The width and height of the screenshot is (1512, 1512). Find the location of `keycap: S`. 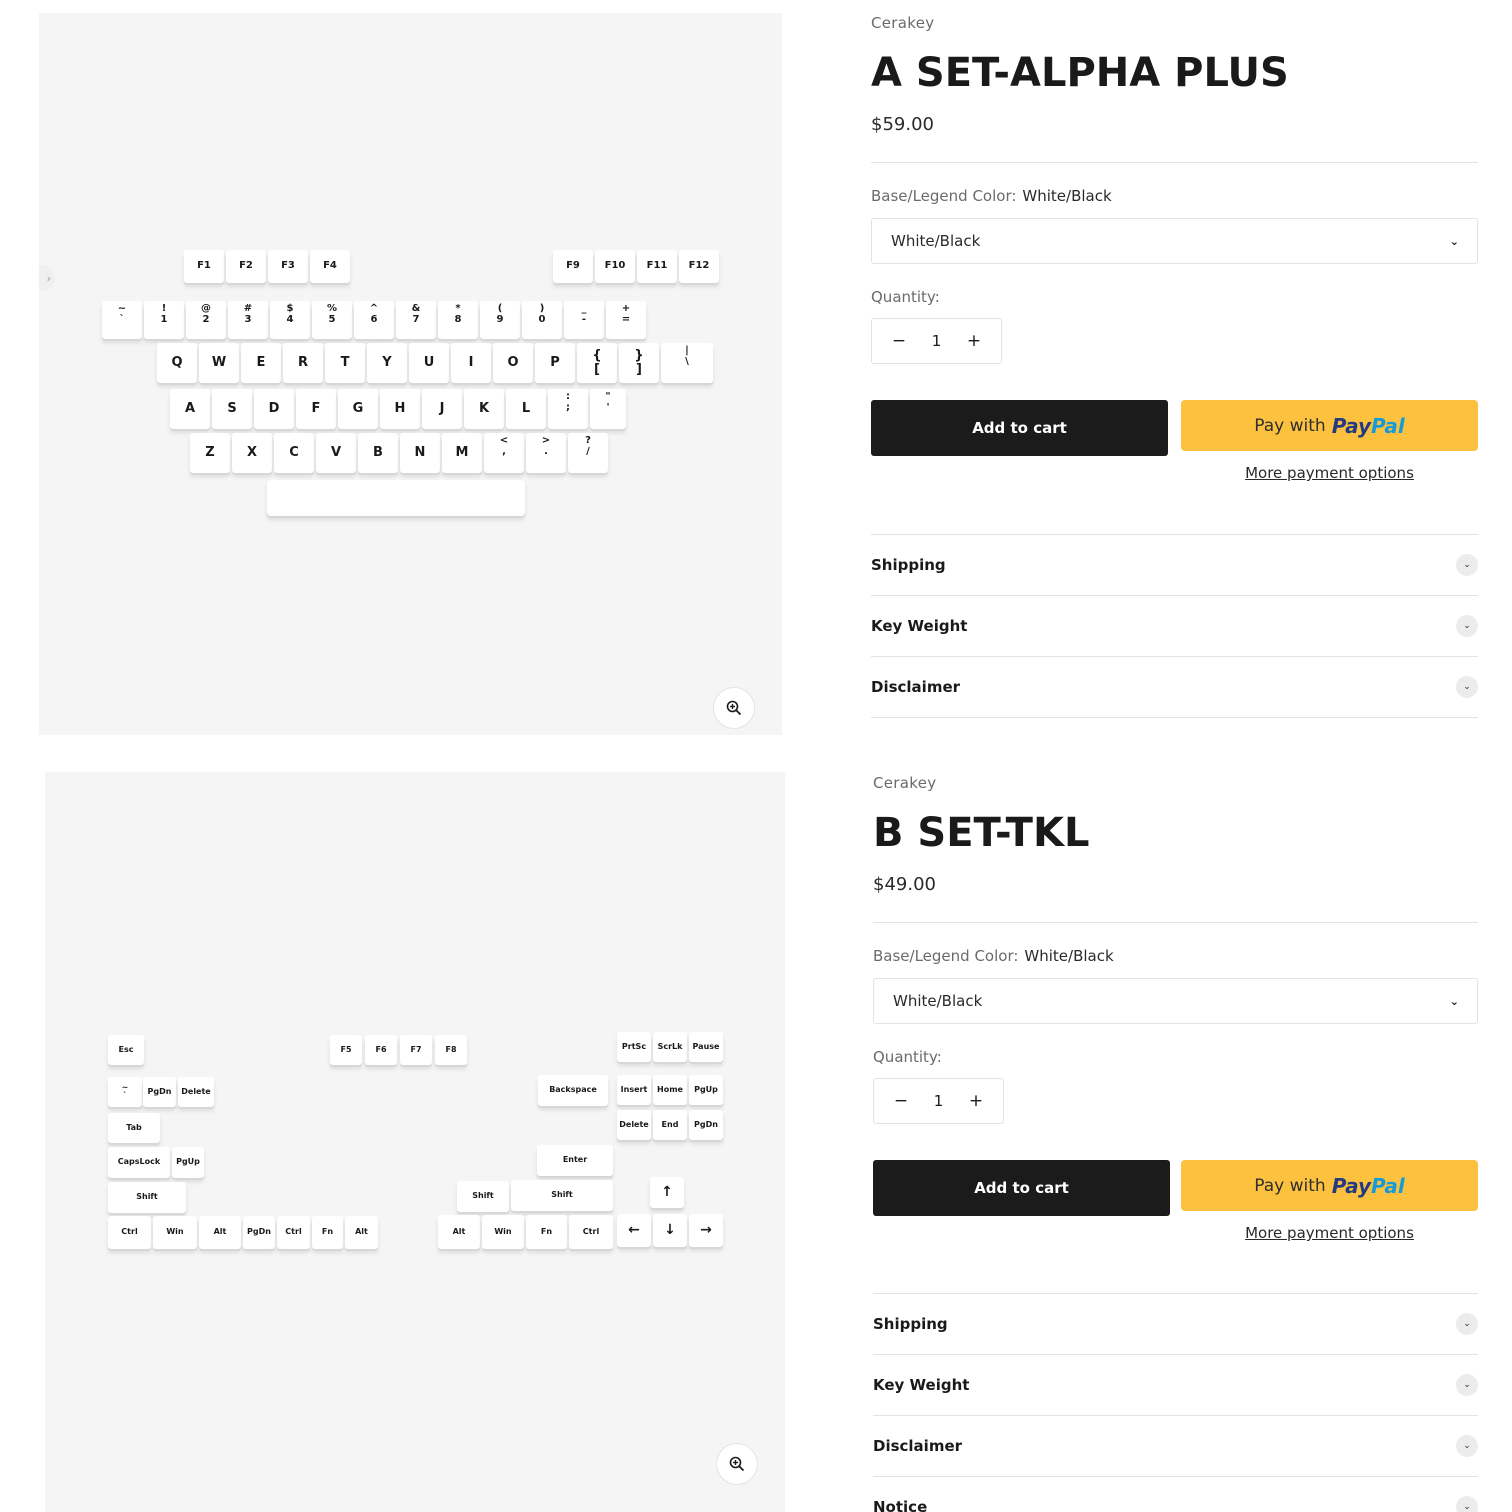

keycap: S is located at coordinates (232, 409).